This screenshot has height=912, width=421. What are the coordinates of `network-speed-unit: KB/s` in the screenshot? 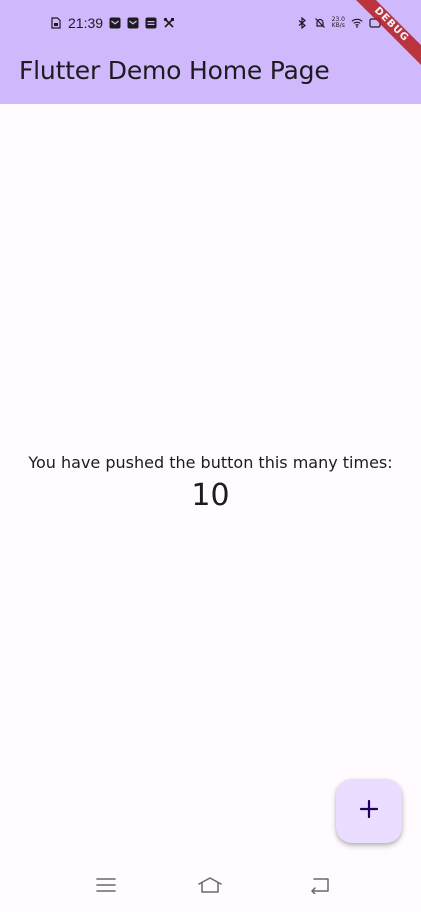 It's located at (338, 25).